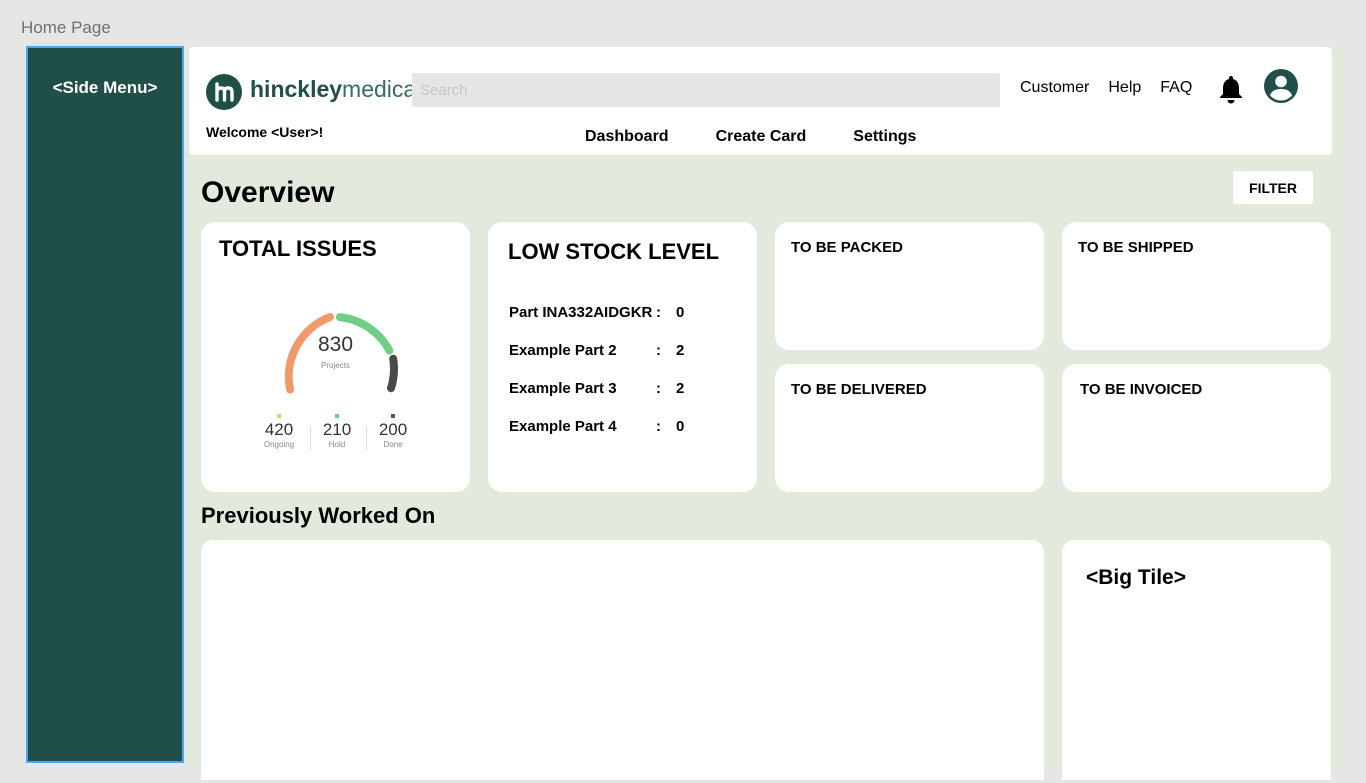 Image resolution: width=1366 pixels, height=783 pixels. Describe the element at coordinates (1054, 88) in the screenshot. I see `link-customer: Customer` at that location.